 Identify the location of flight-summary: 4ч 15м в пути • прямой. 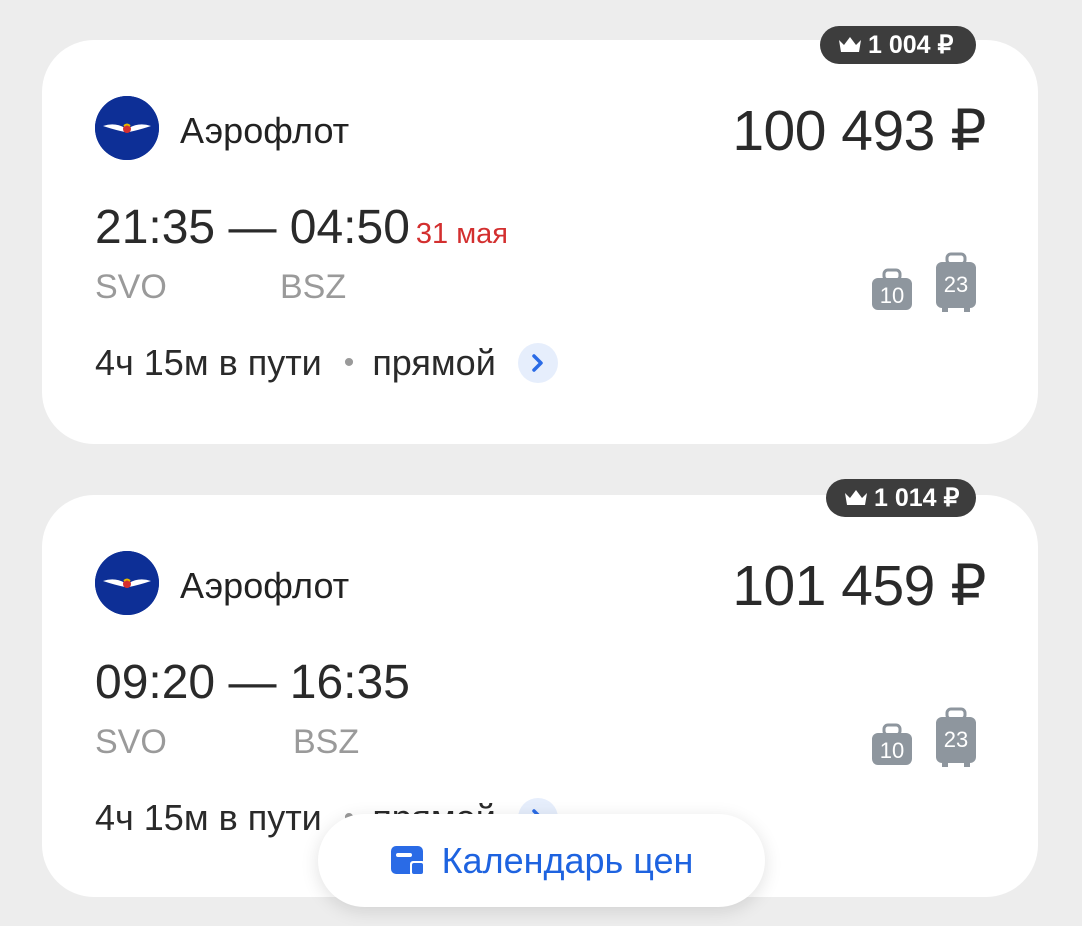
(326, 363).